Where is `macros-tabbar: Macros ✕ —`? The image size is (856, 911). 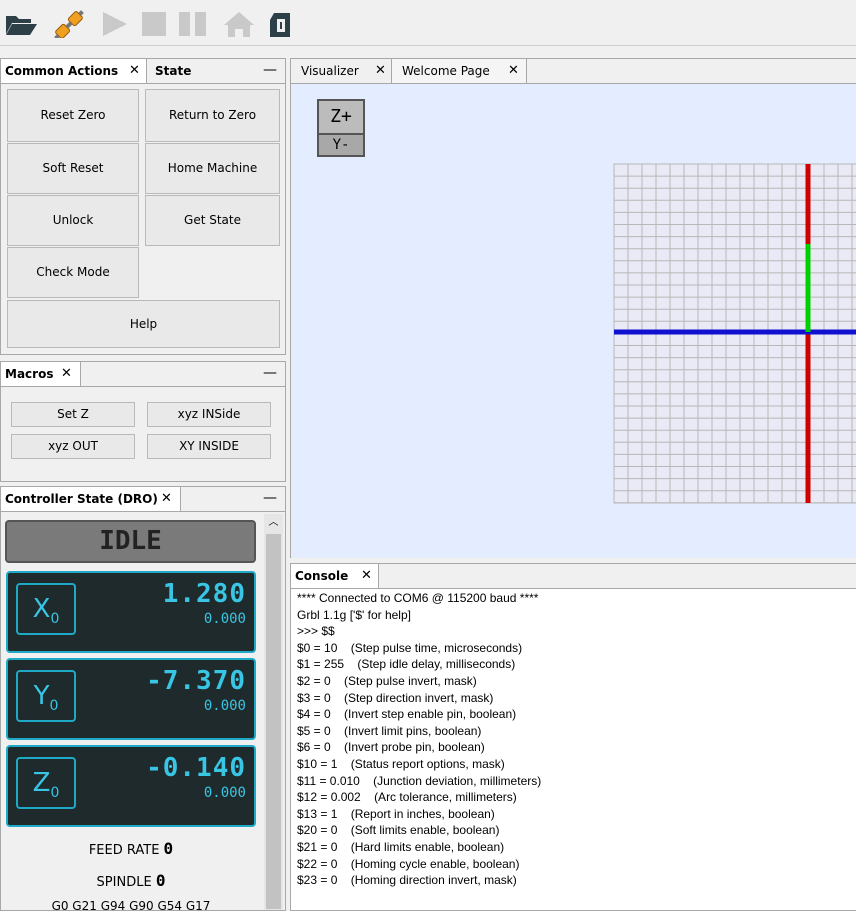
macros-tabbar: Macros ✕ — is located at coordinates (143, 374).